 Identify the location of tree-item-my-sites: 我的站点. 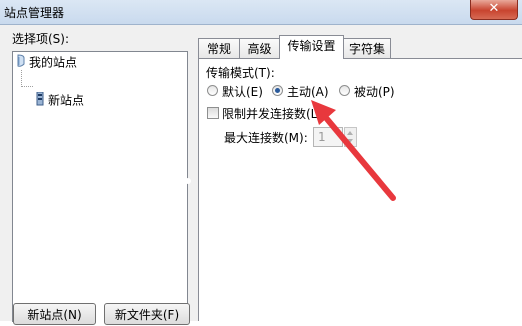
(46, 62).